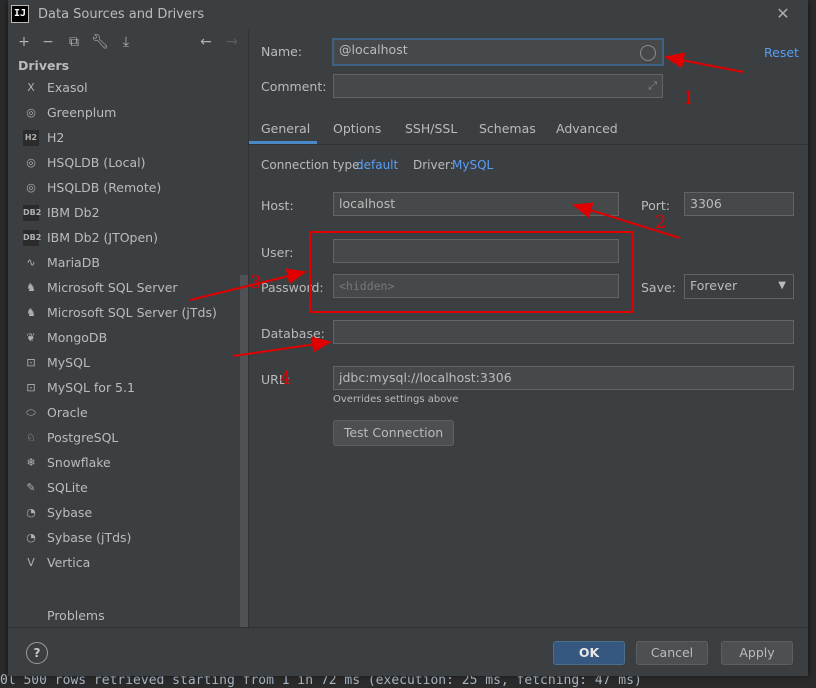  I want to click on driver-icon: V, so click(31, 562).